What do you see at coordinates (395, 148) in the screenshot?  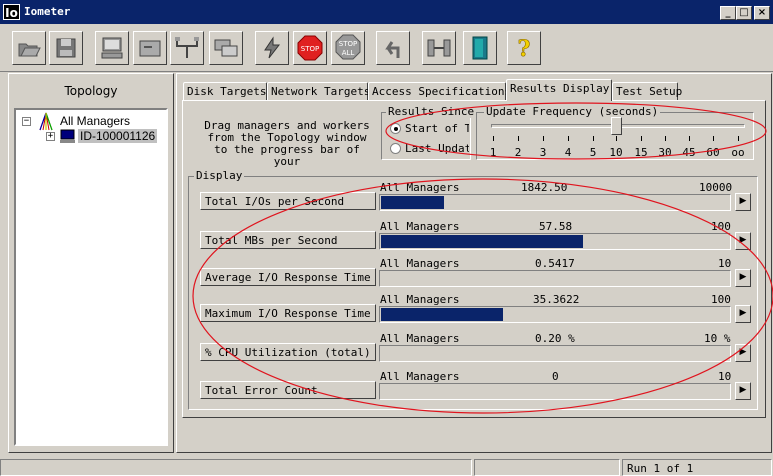 I see `radio-last-update` at bounding box center [395, 148].